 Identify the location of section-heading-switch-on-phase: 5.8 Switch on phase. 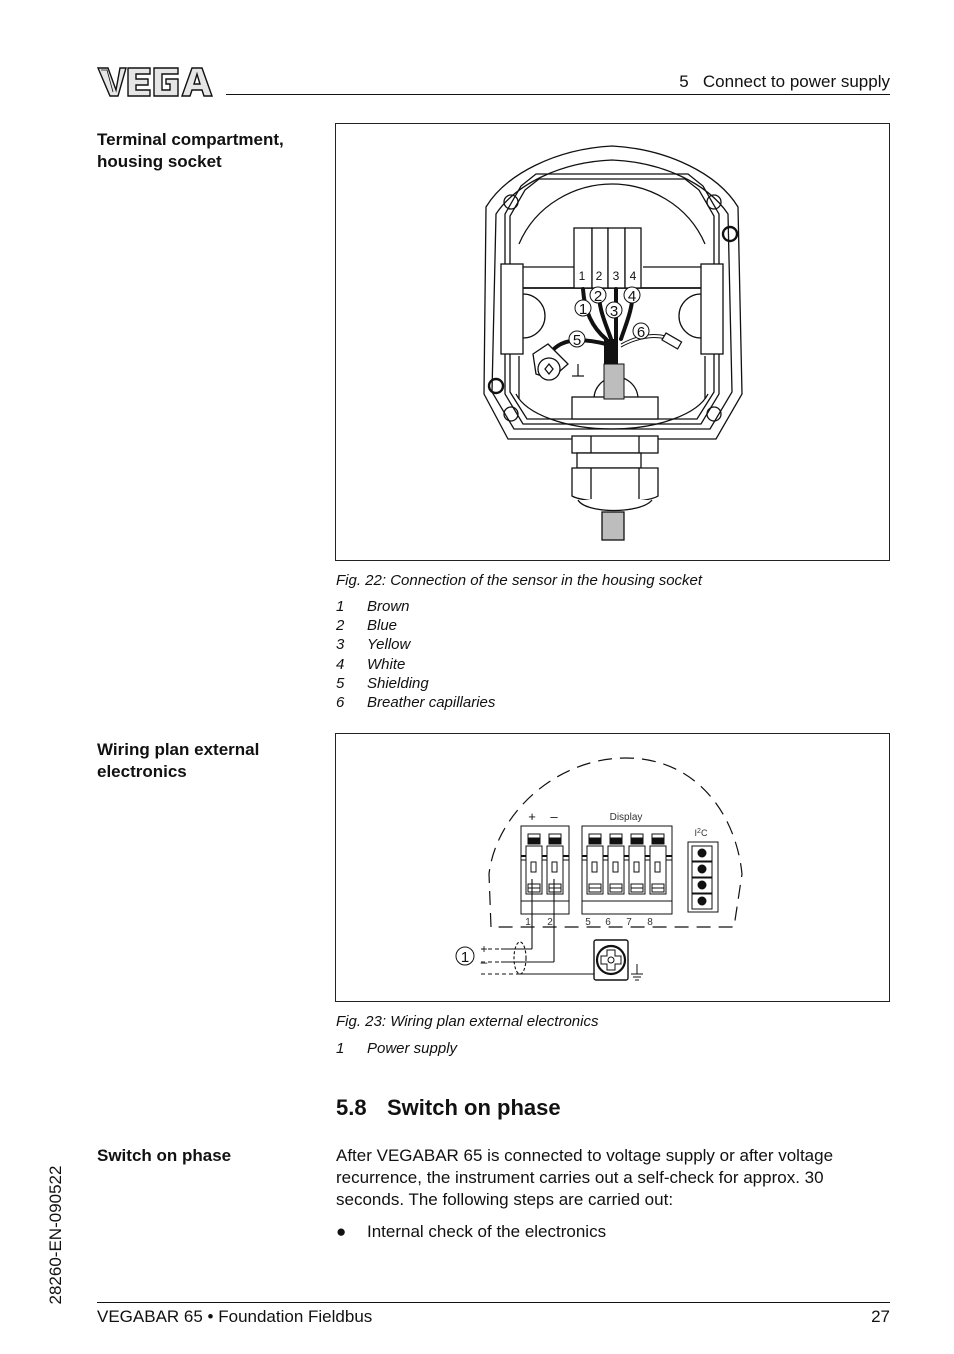
(448, 1108).